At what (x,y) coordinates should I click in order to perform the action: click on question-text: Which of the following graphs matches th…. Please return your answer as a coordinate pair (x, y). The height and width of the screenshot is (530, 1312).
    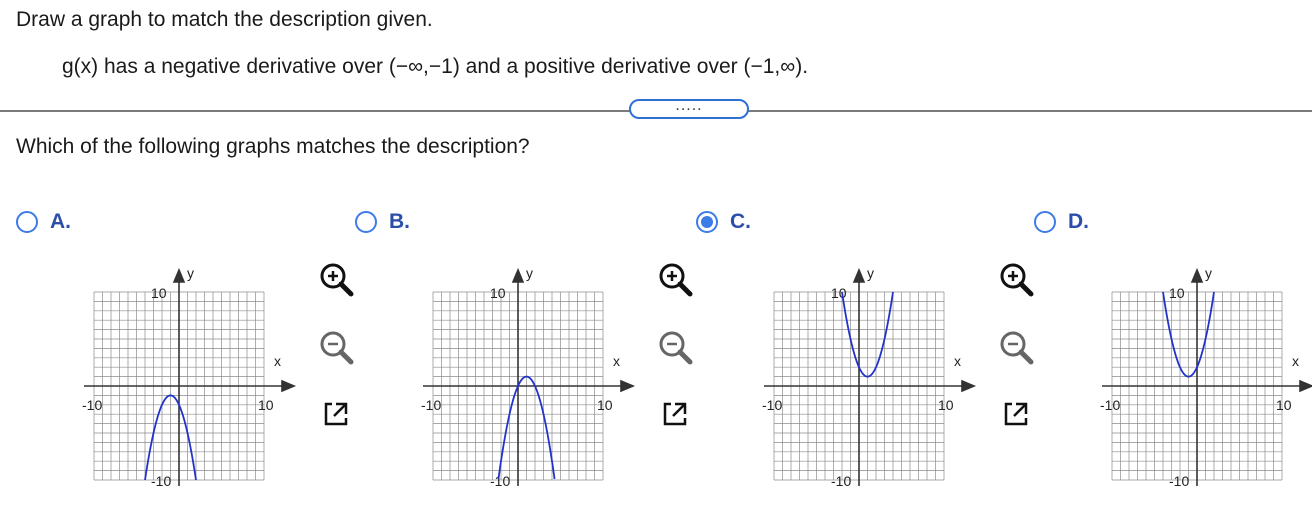
    Looking at the image, I should click on (273, 146).